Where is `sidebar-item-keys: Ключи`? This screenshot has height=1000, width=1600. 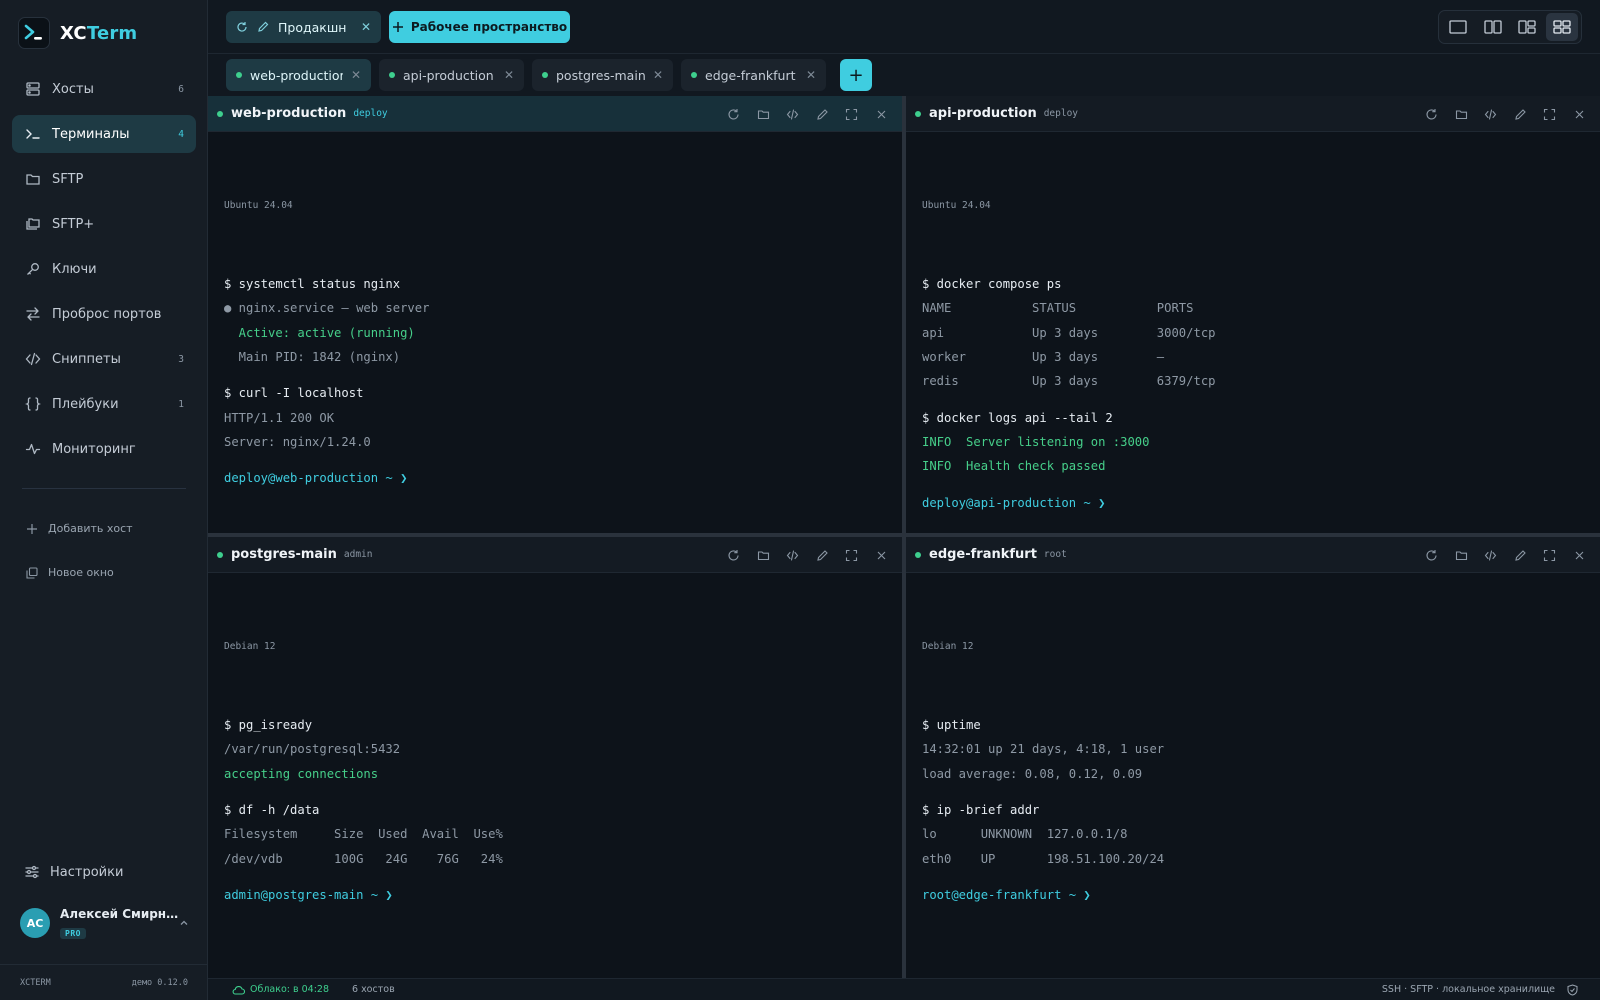 sidebar-item-keys: Ключи is located at coordinates (104, 269).